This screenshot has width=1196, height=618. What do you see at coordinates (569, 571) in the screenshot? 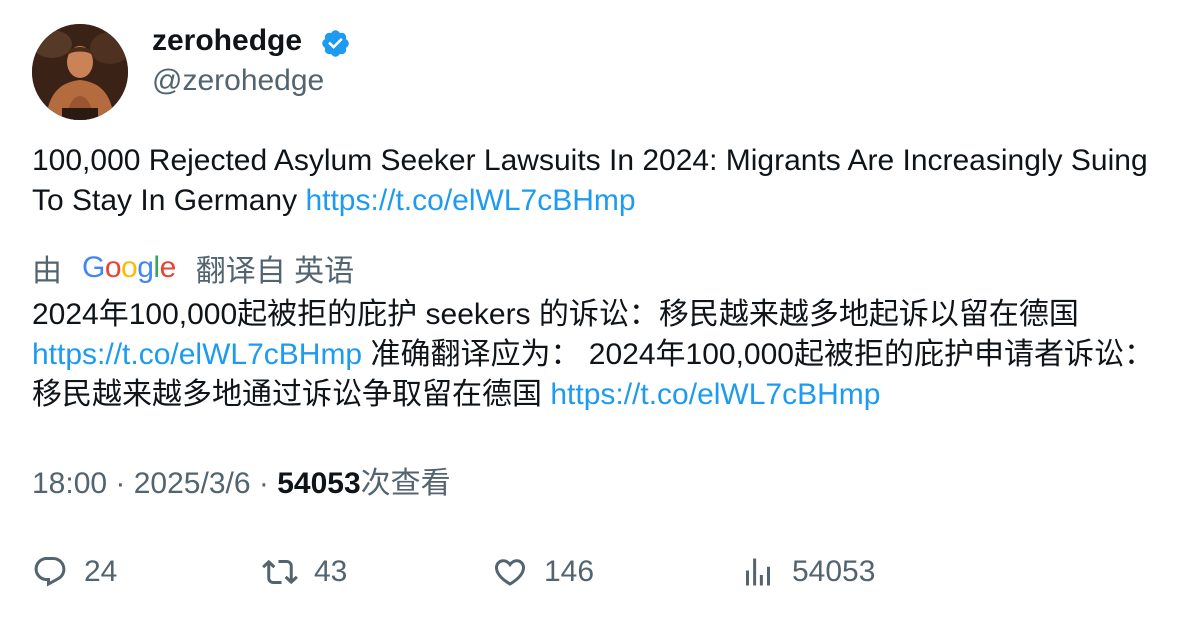
I see `like-count: 146` at bounding box center [569, 571].